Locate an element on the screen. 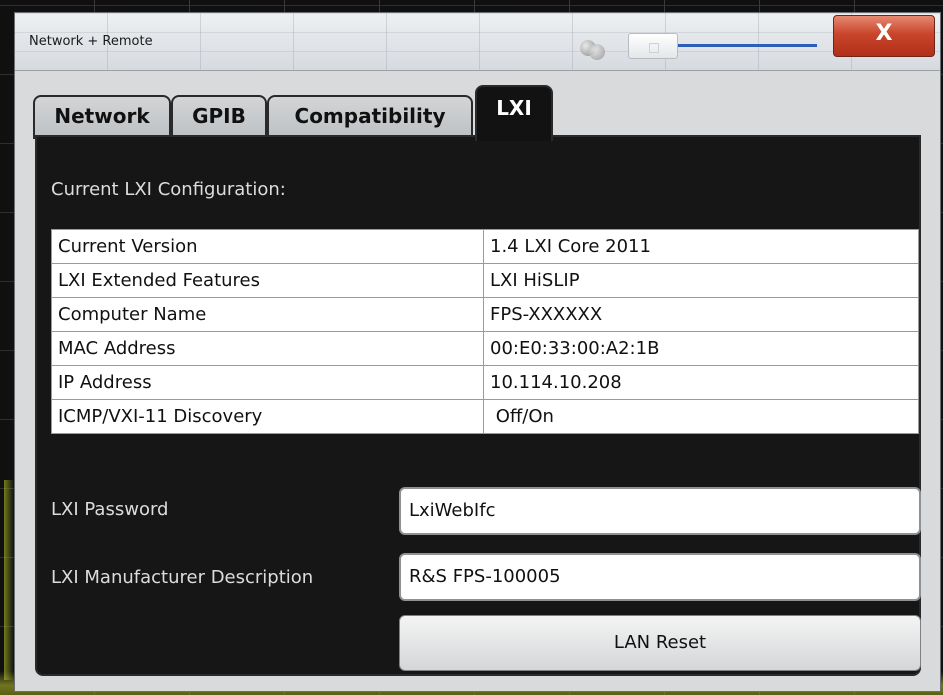 The width and height of the screenshot is (943, 695). table-row: LXI Extended Features LXI HiSLIP is located at coordinates (485, 280).